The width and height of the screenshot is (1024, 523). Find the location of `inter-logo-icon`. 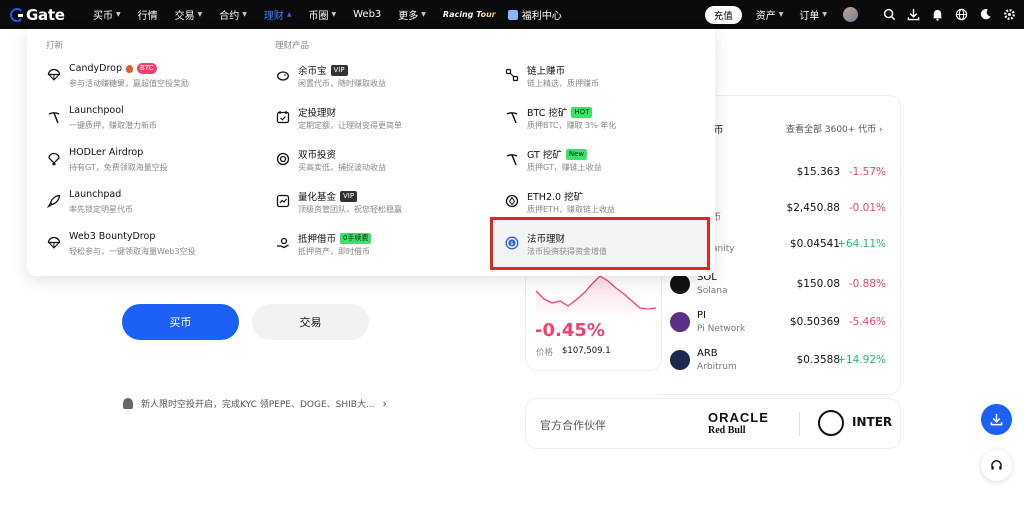

inter-logo-icon is located at coordinates (831, 423).